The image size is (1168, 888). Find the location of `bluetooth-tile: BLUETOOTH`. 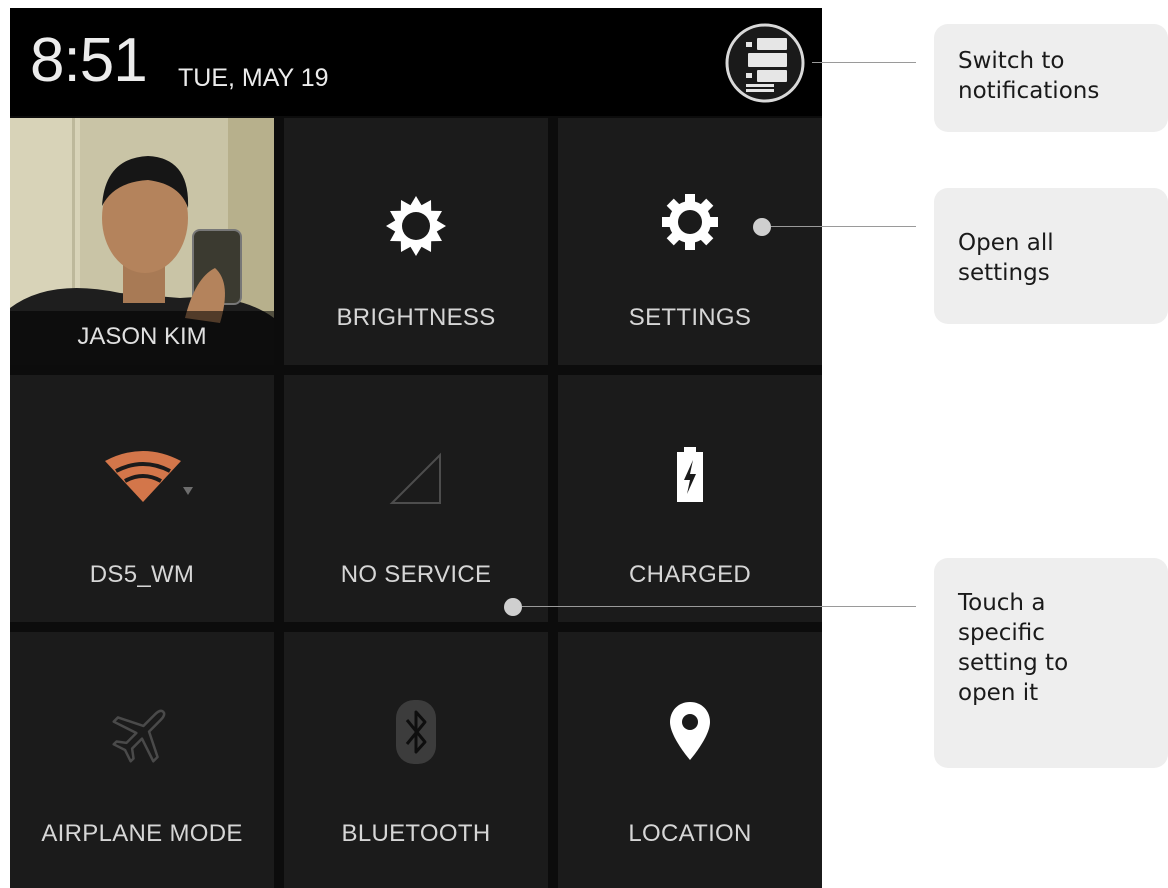

bluetooth-tile: BLUETOOTH is located at coordinates (416, 760).